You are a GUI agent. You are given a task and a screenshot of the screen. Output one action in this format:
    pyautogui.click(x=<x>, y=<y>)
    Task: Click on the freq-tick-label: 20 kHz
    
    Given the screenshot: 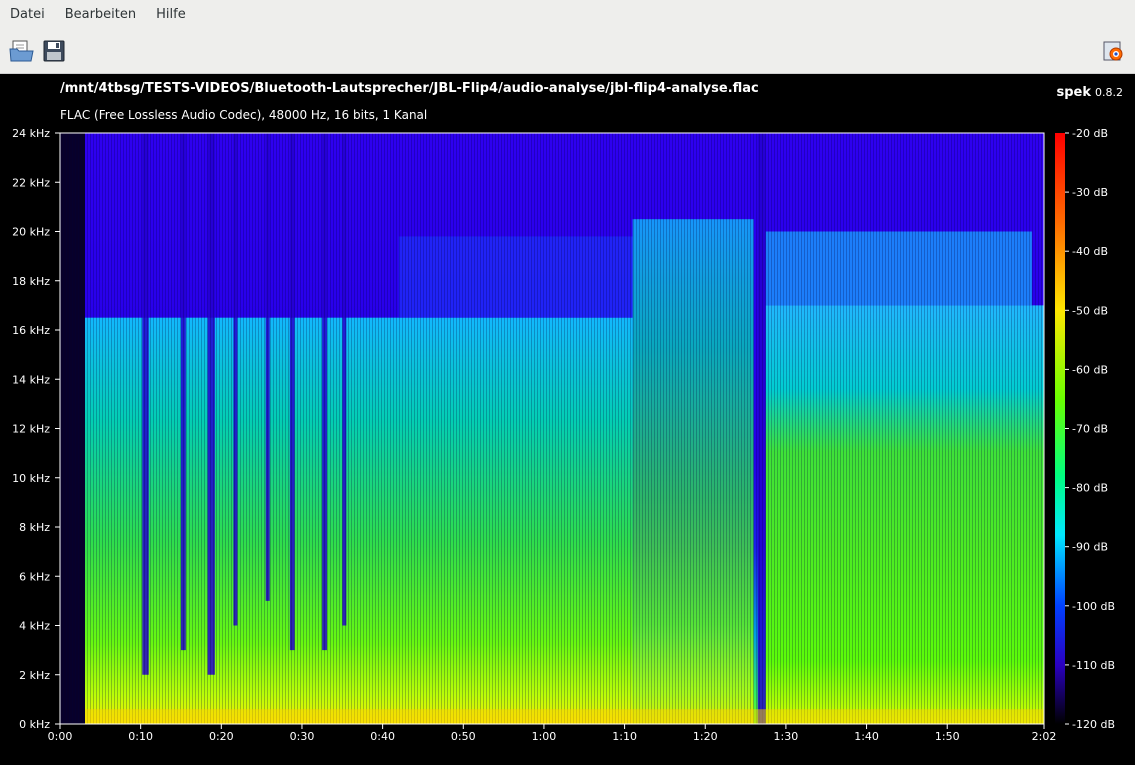 What is the action you would take?
    pyautogui.click(x=31, y=232)
    